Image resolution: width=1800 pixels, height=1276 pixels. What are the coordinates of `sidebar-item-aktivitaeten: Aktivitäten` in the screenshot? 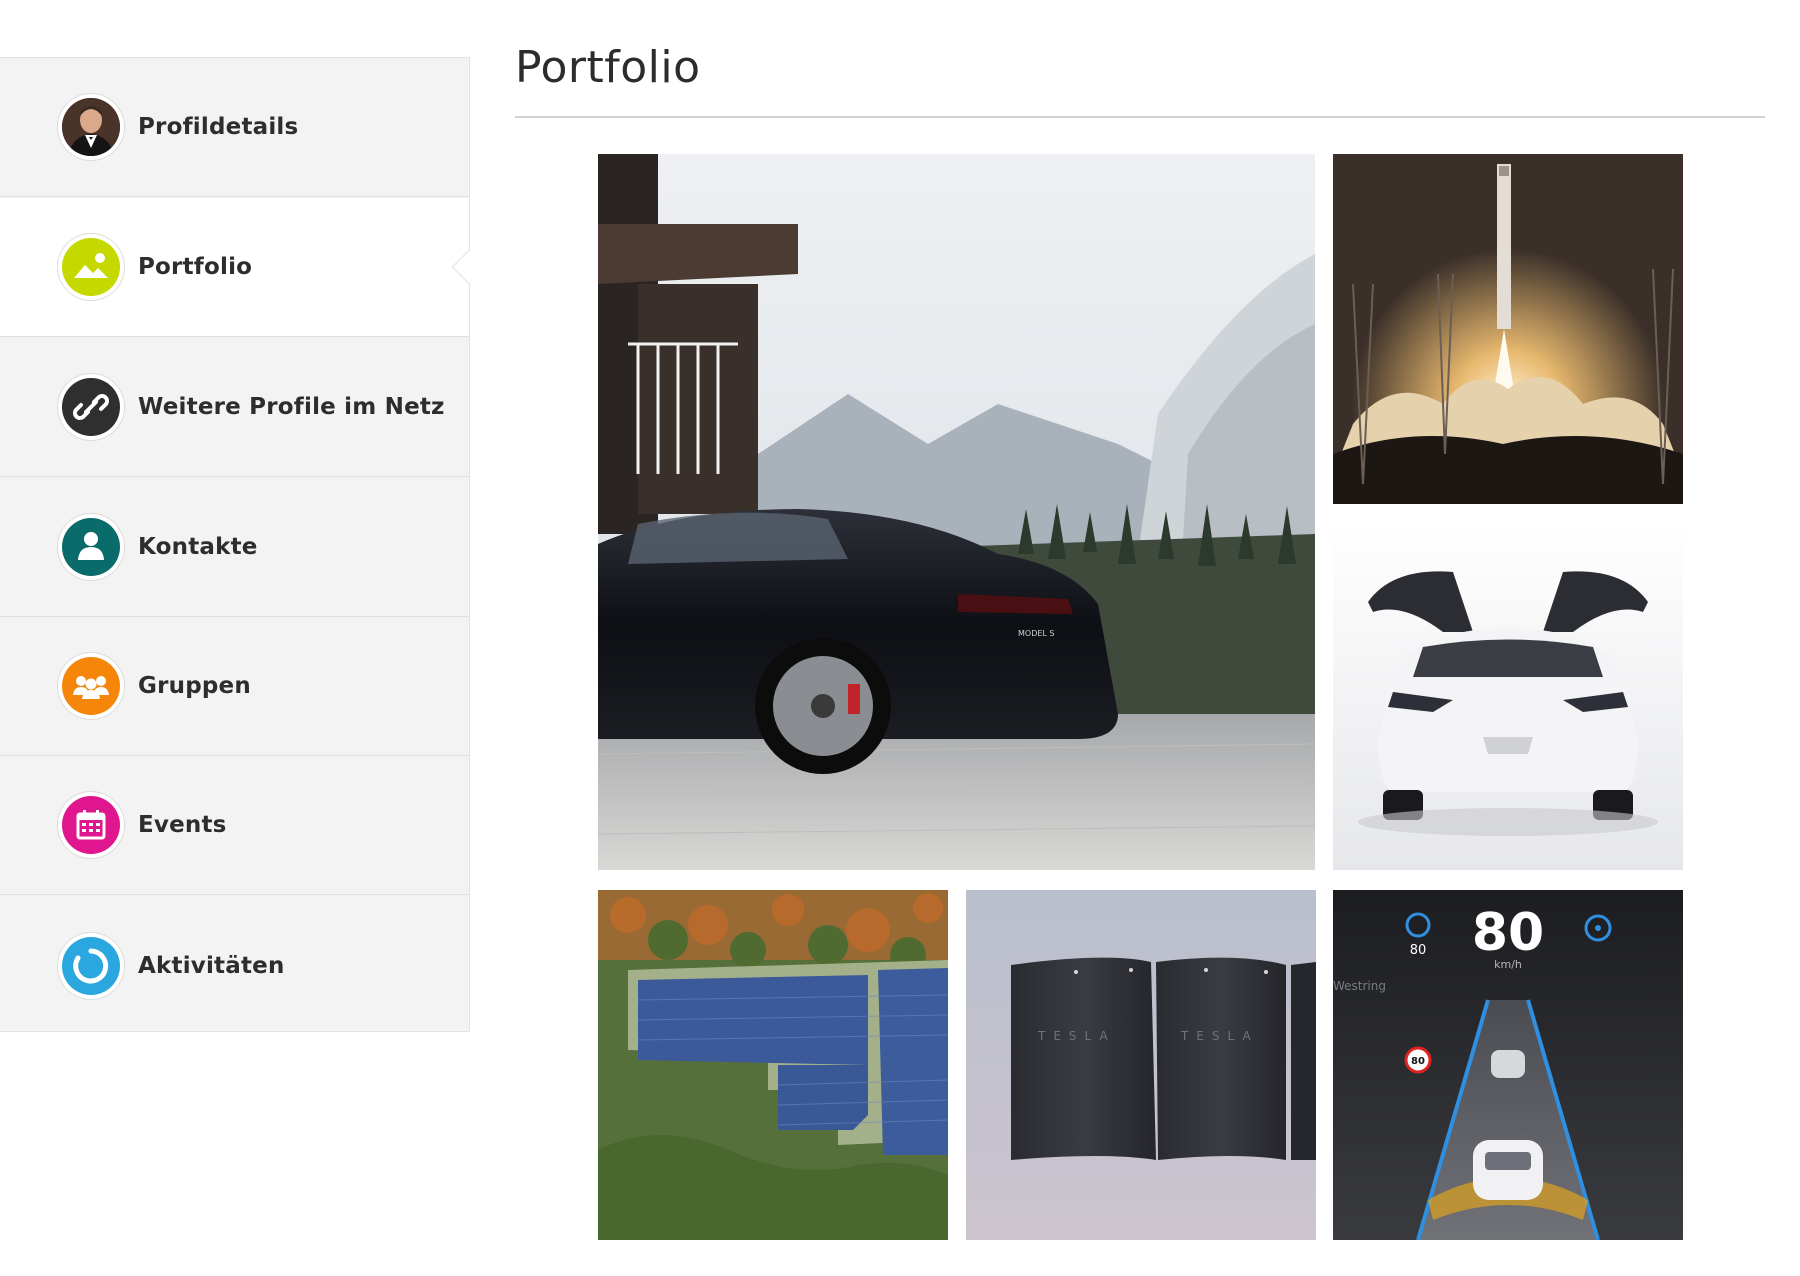 It's located at (234, 965).